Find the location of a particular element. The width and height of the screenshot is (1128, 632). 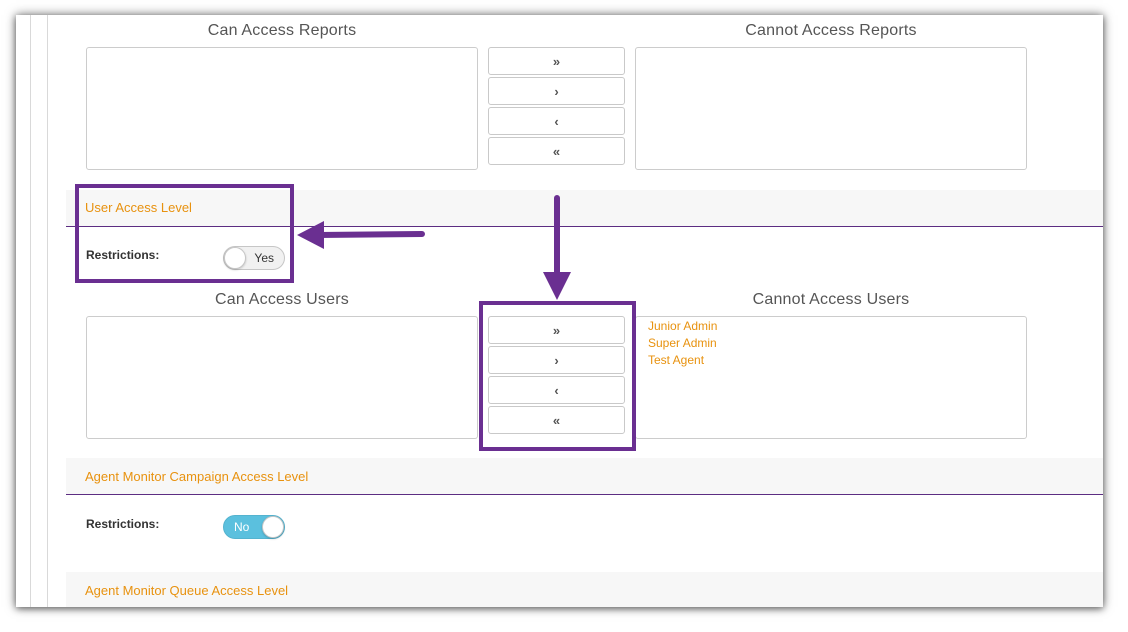

down-arrow-icon is located at coordinates (557, 247).